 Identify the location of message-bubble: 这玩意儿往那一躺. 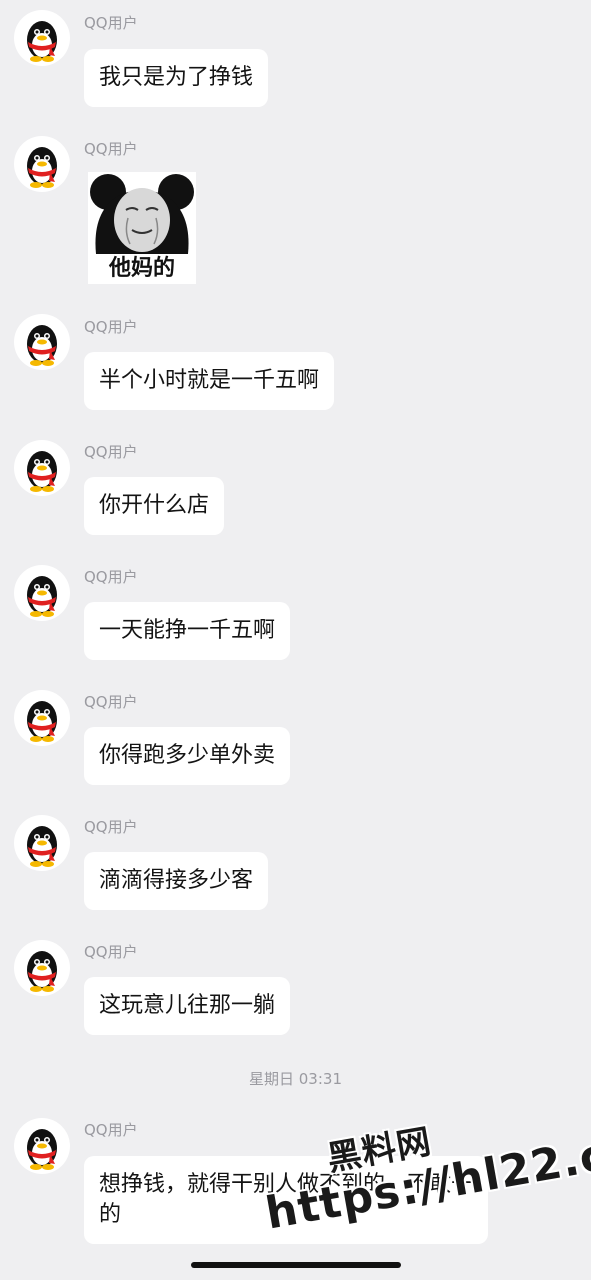
(187, 1006).